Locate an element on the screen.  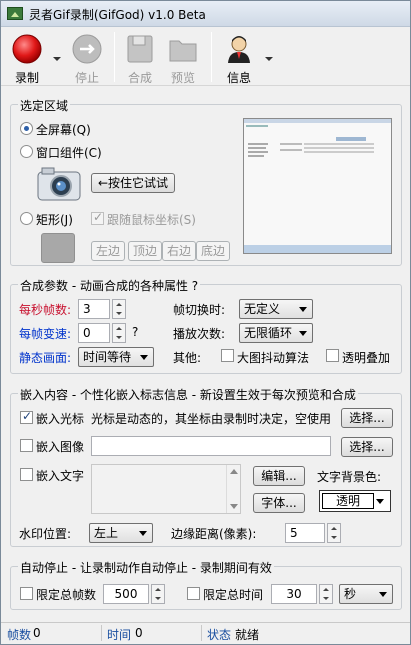
margin-label: 边缘距离(像素): is located at coordinates (214, 534).